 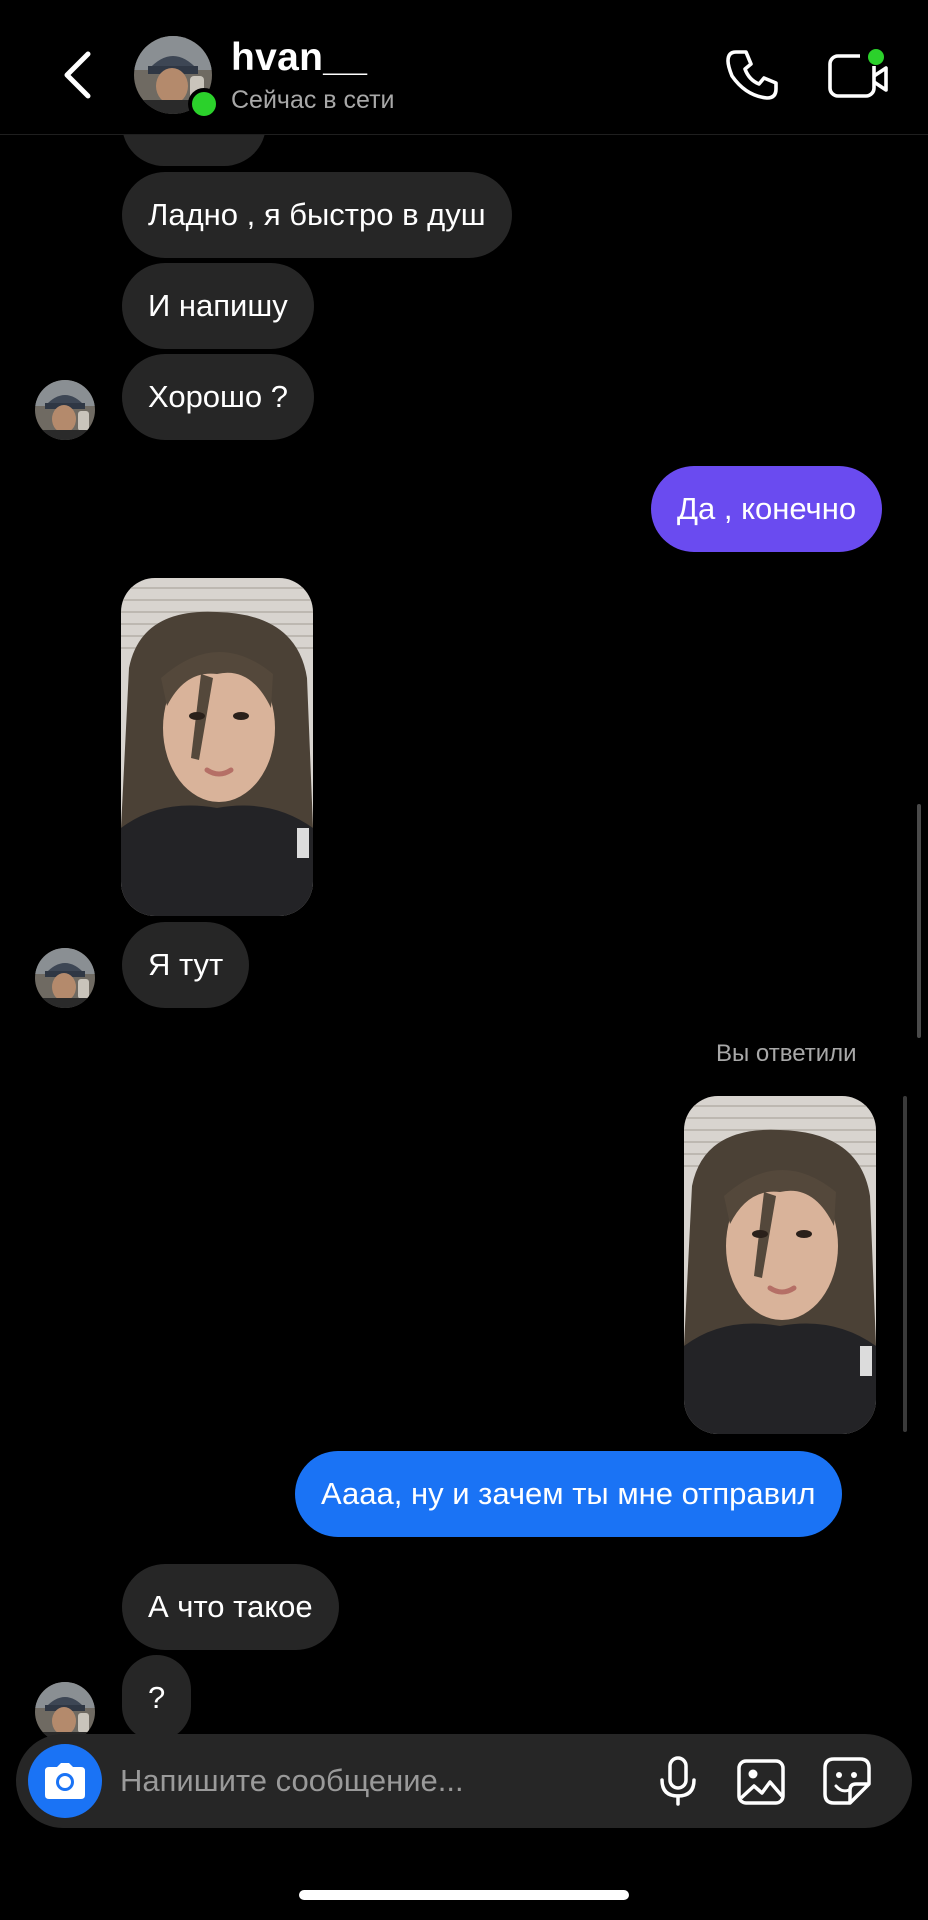 I want to click on message-text: А что такое, so click(x=230, y=1606).